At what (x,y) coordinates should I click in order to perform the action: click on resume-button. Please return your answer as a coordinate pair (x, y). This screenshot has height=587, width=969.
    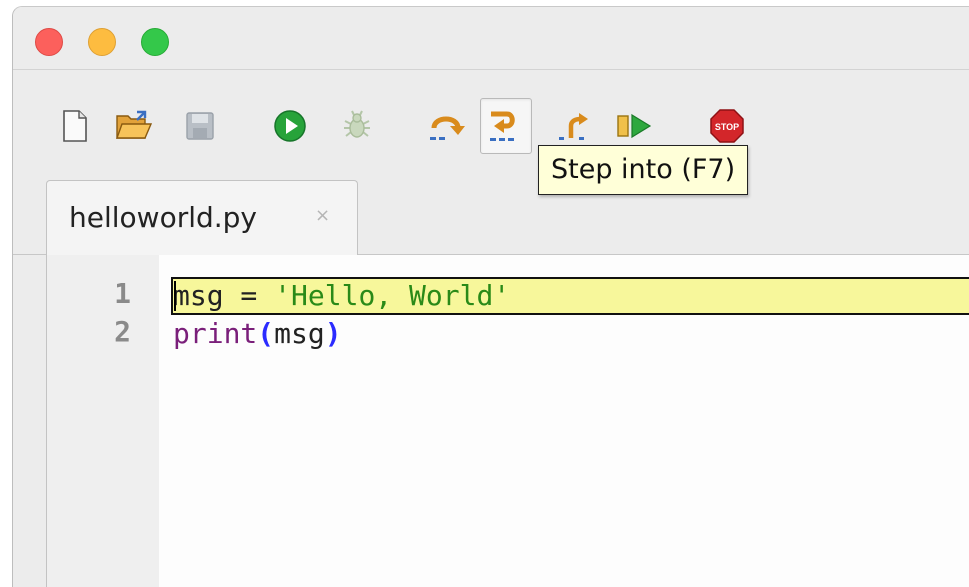
    Looking at the image, I should click on (635, 126).